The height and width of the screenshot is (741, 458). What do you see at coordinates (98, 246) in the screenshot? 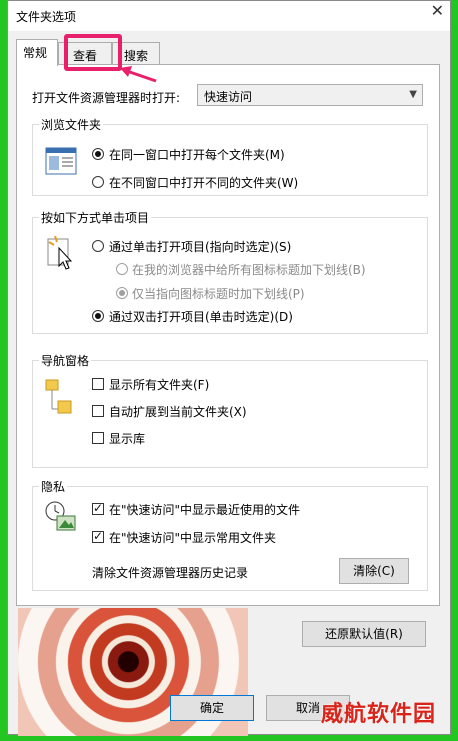
I see `radio-single-click` at bounding box center [98, 246].